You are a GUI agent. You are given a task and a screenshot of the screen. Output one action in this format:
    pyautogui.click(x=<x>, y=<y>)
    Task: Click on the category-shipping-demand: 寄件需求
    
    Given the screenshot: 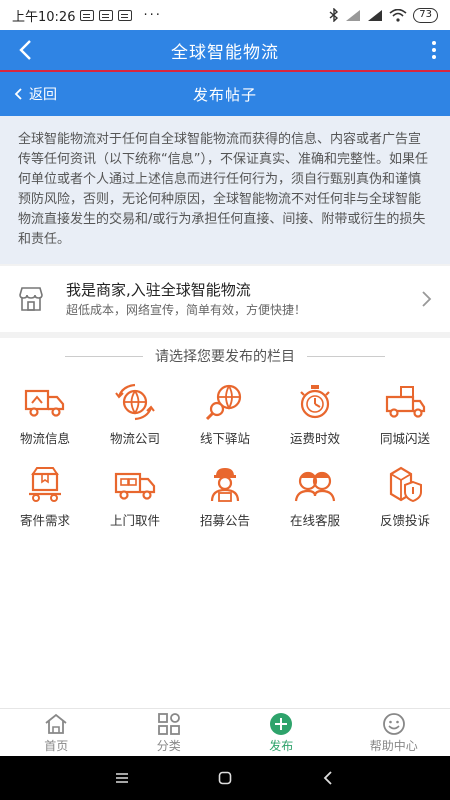 What is the action you would take?
    pyautogui.click(x=45, y=497)
    